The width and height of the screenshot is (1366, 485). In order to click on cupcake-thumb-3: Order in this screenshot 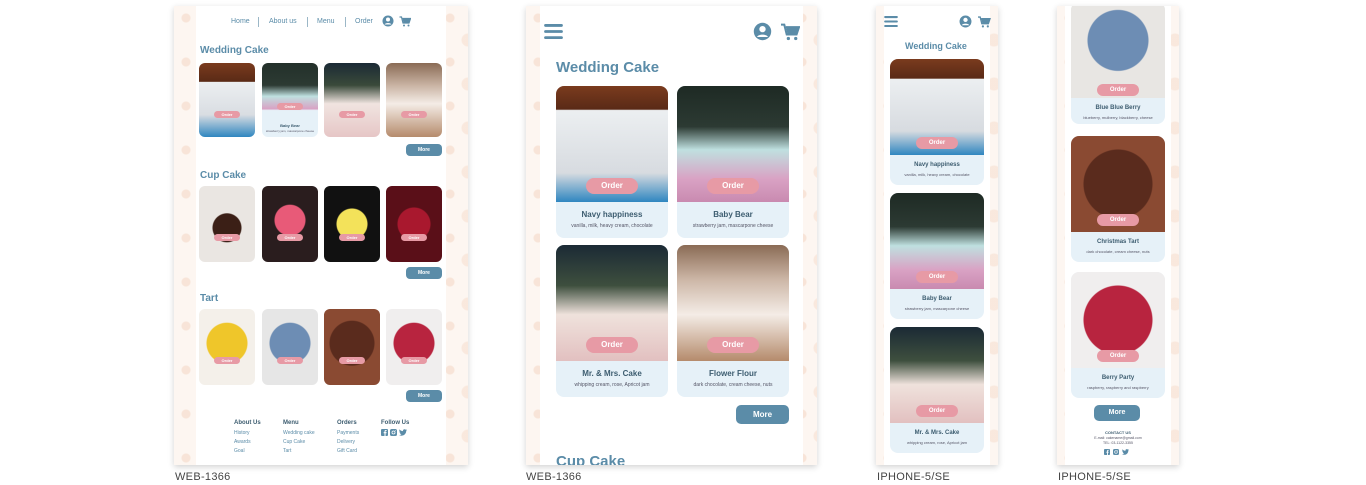, I will do `click(352, 224)`.